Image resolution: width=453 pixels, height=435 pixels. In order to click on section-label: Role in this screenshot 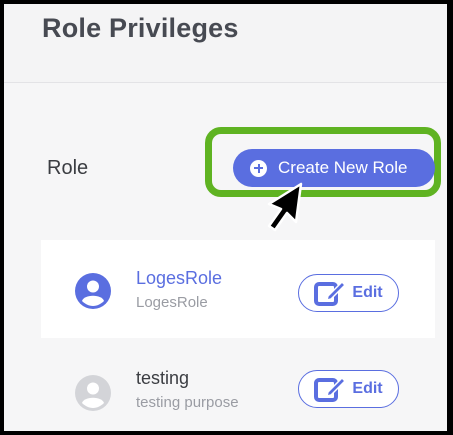, I will do `click(68, 168)`.